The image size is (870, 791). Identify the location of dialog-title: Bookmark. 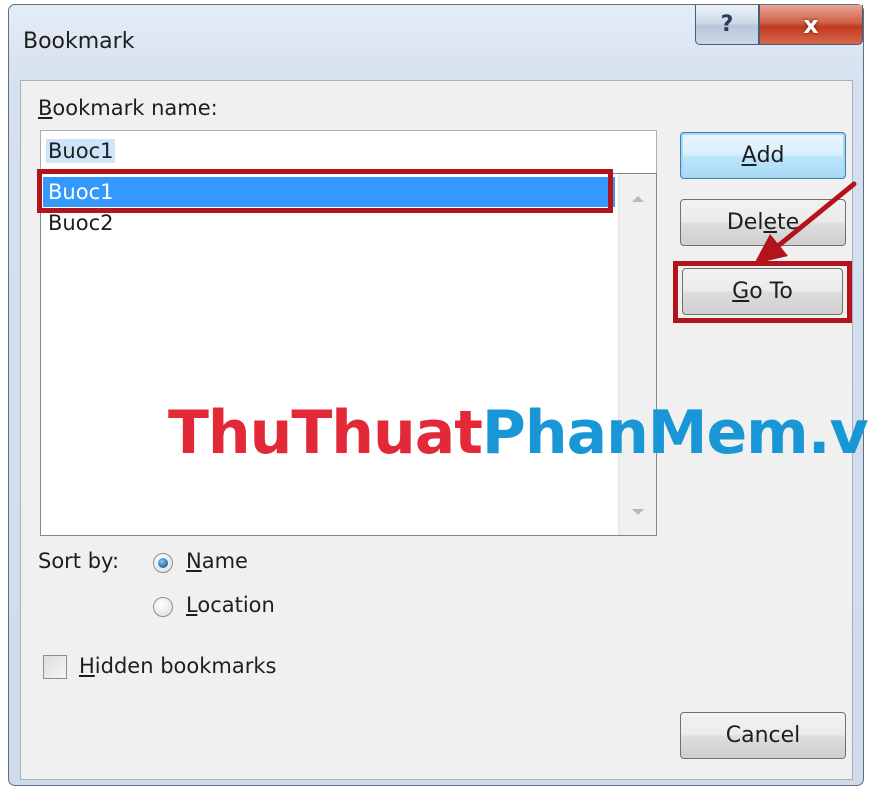
(79, 41).